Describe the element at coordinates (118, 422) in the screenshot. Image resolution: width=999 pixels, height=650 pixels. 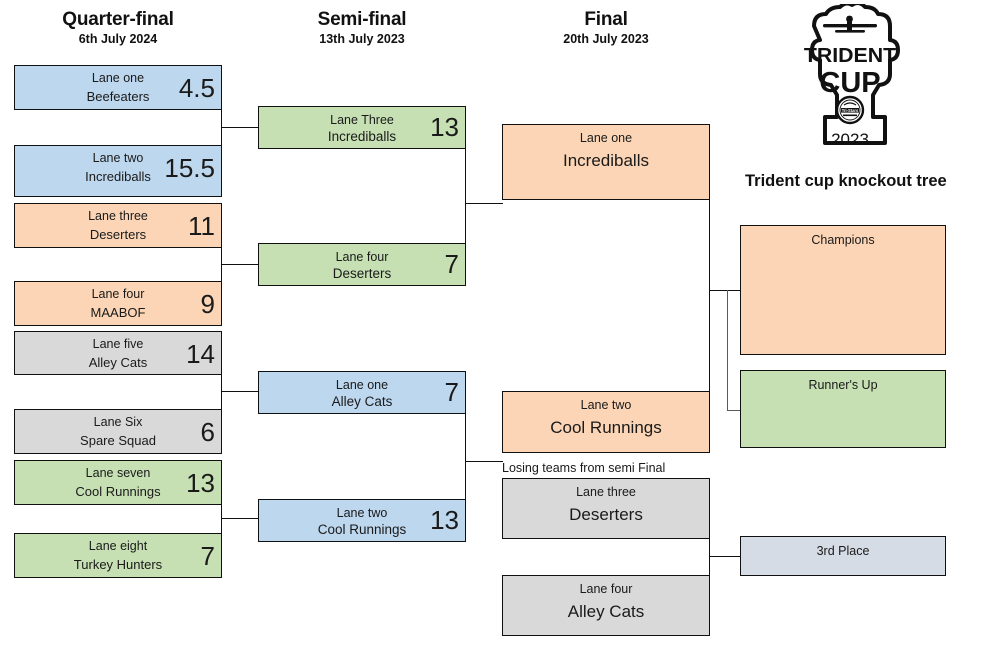
I see `lane-label: Lane Six` at that location.